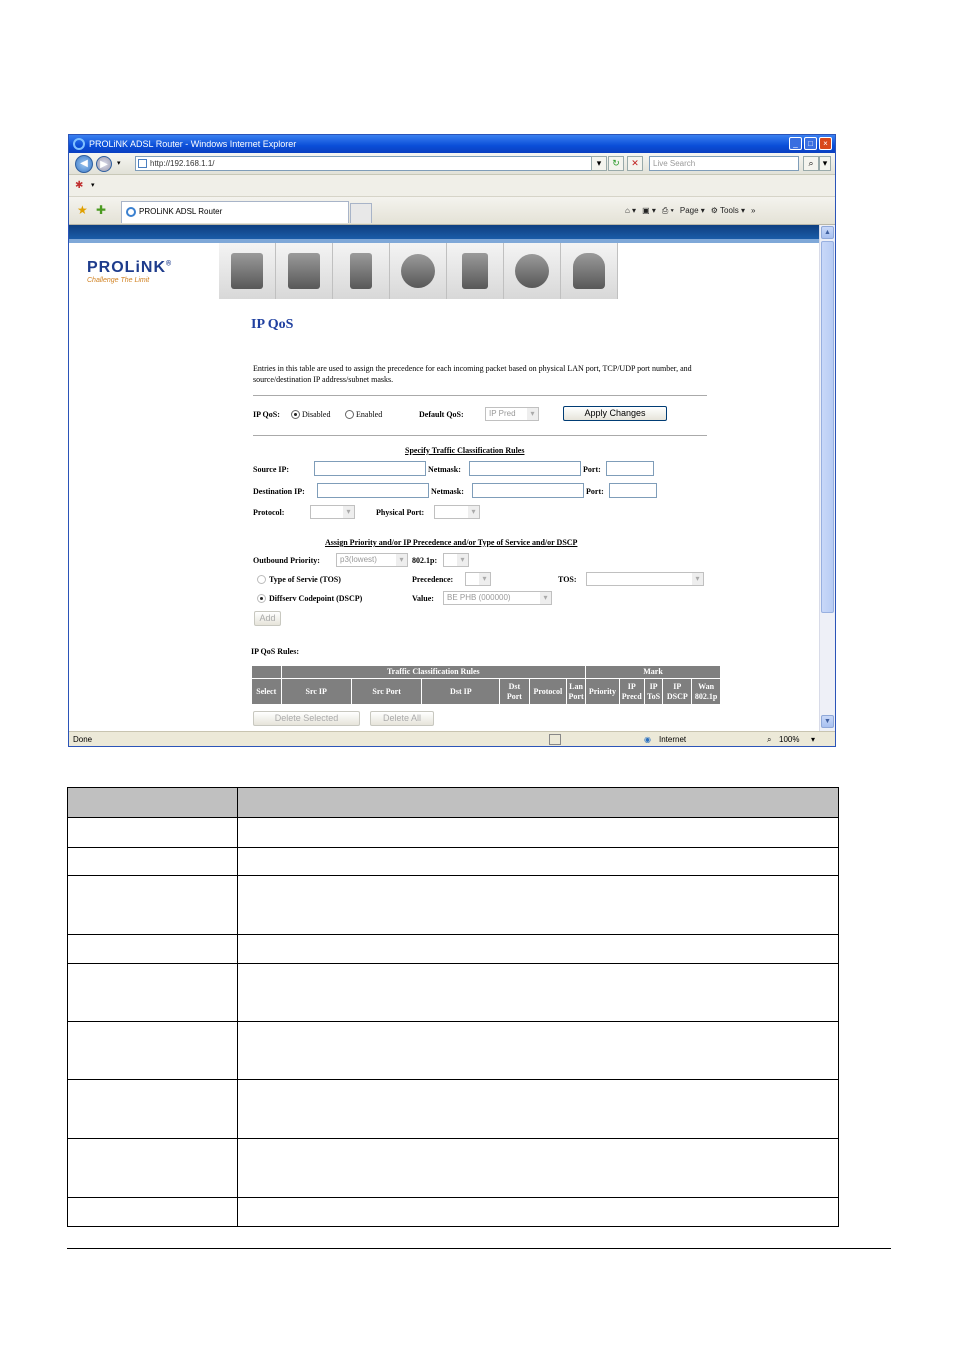 The height and width of the screenshot is (1351, 954). I want to click on back-button: ◀, so click(84, 164).